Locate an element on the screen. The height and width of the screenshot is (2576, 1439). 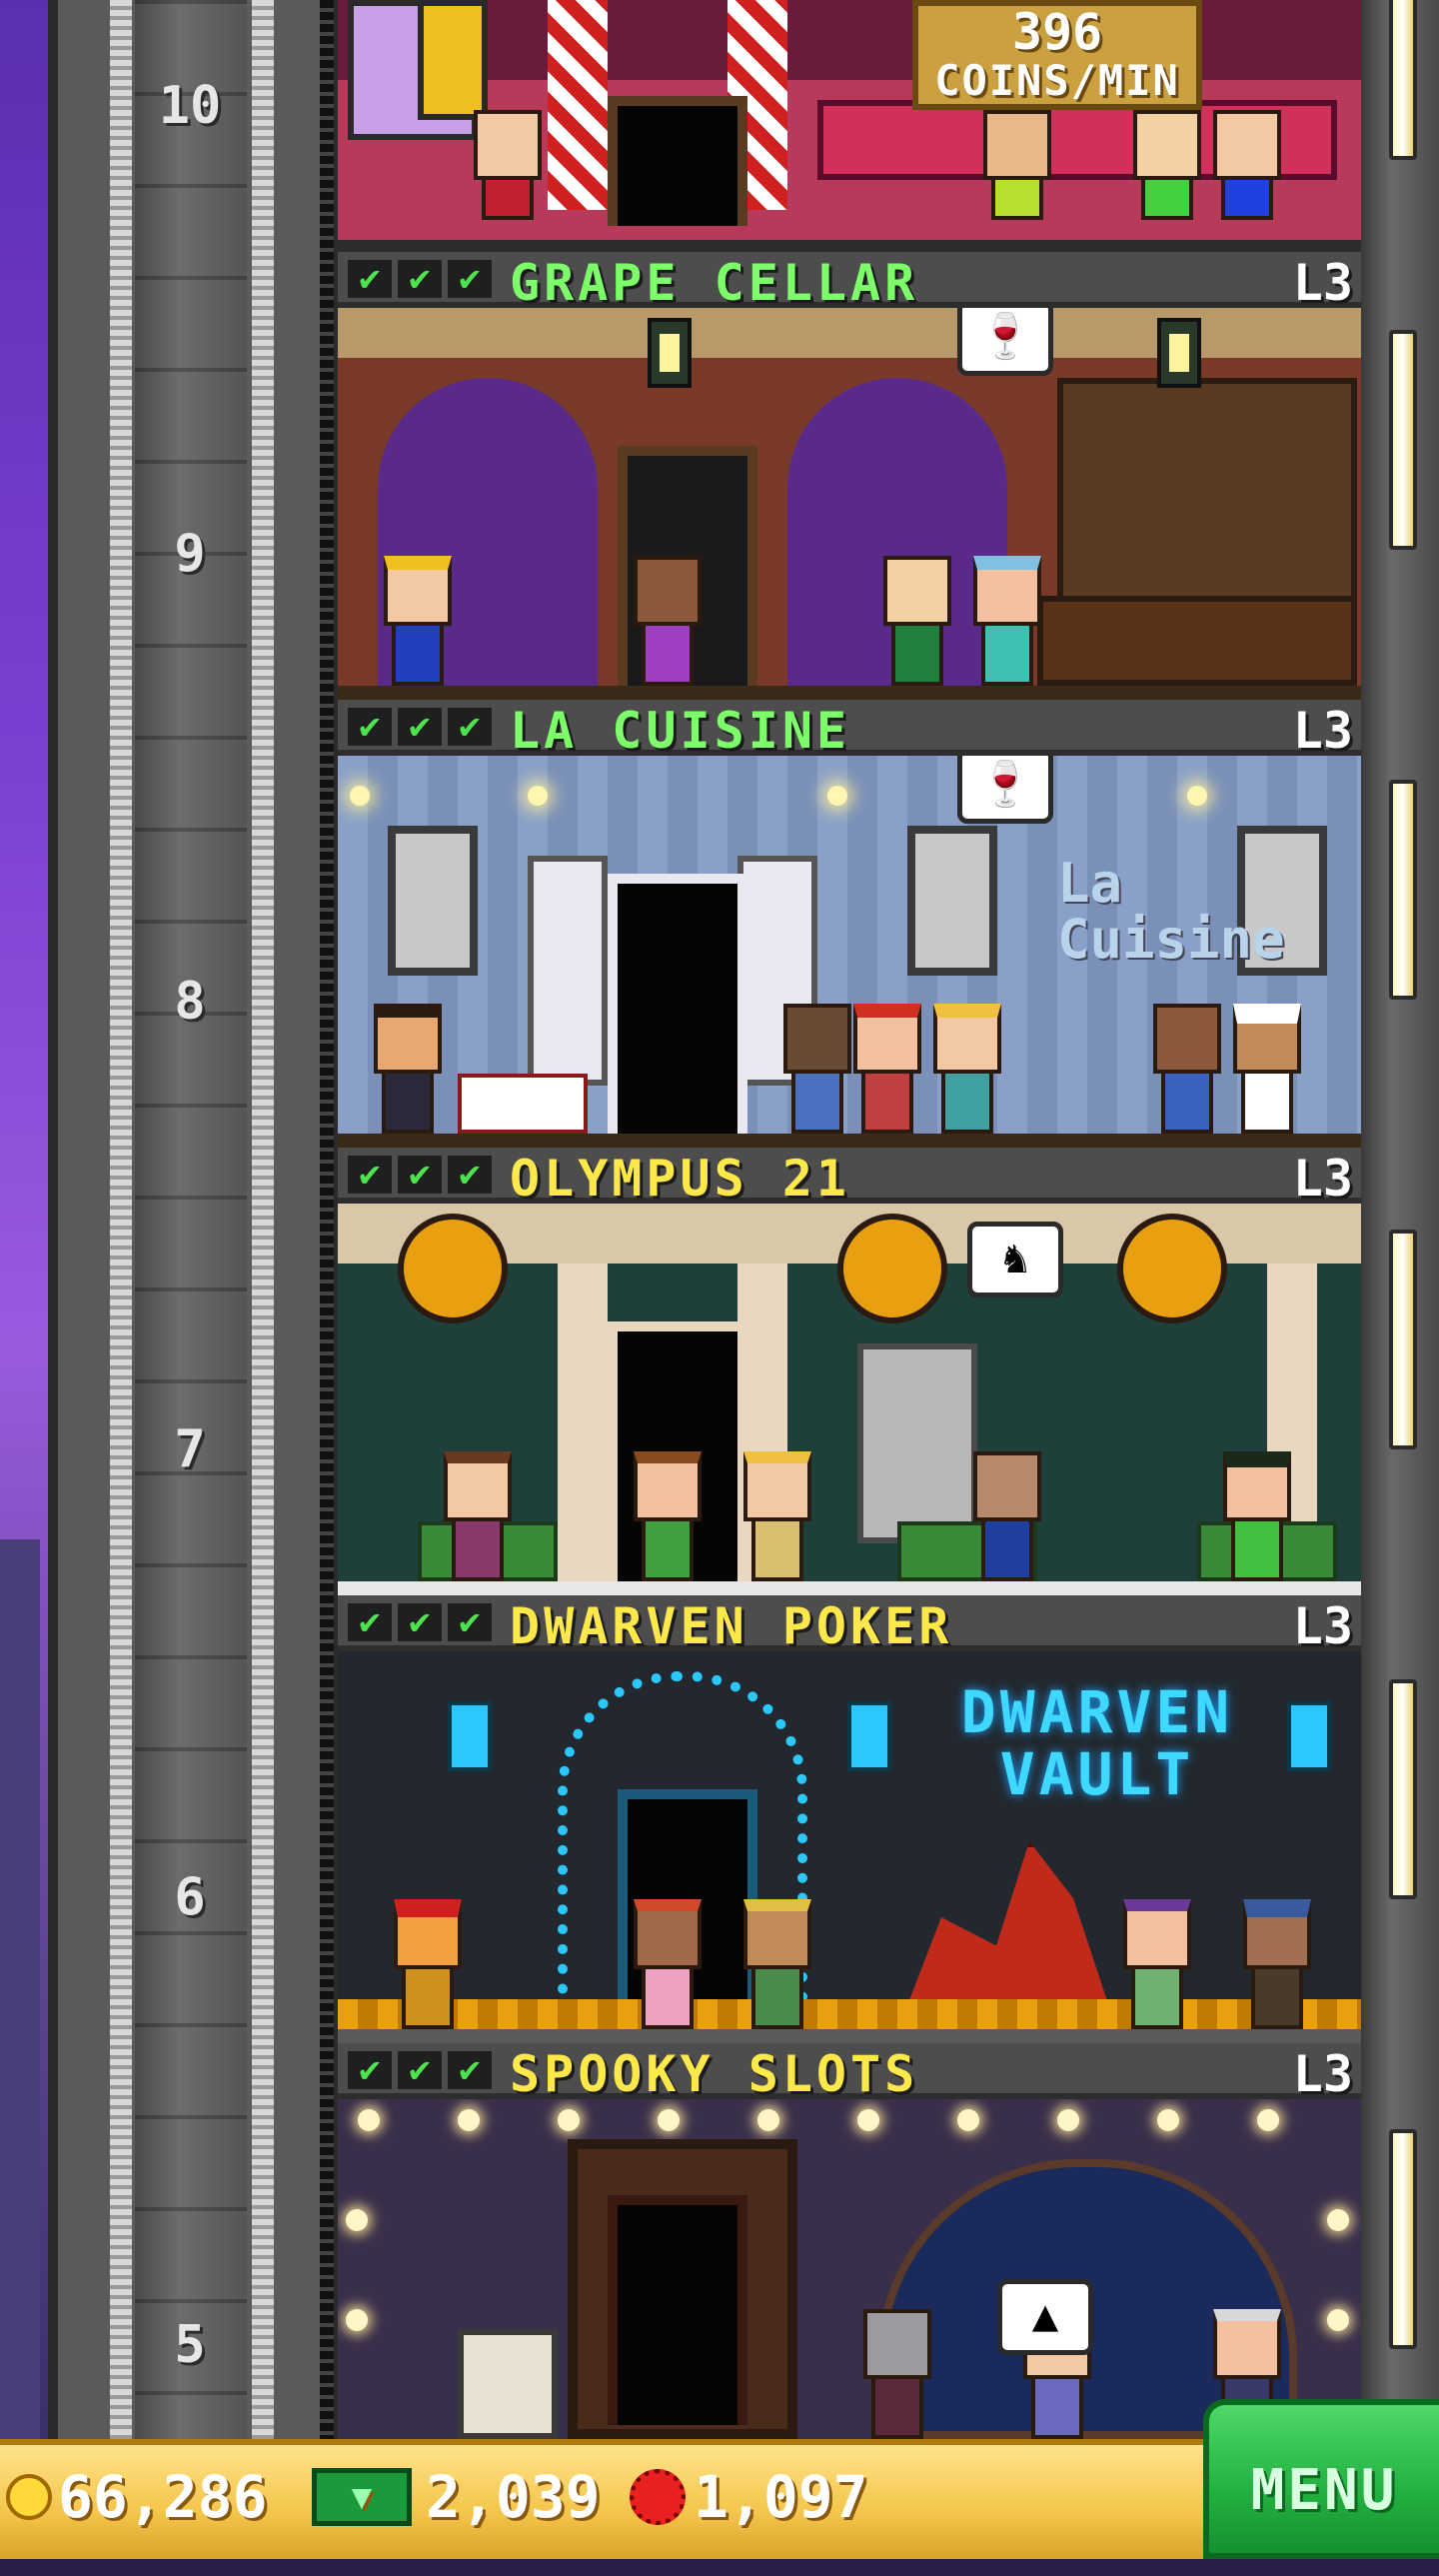
floor-6-dwarven-poker: ✔ ✔ ✔ DWARVEN POKER L3 DWARVEN VAULT is located at coordinates (849, 1819).